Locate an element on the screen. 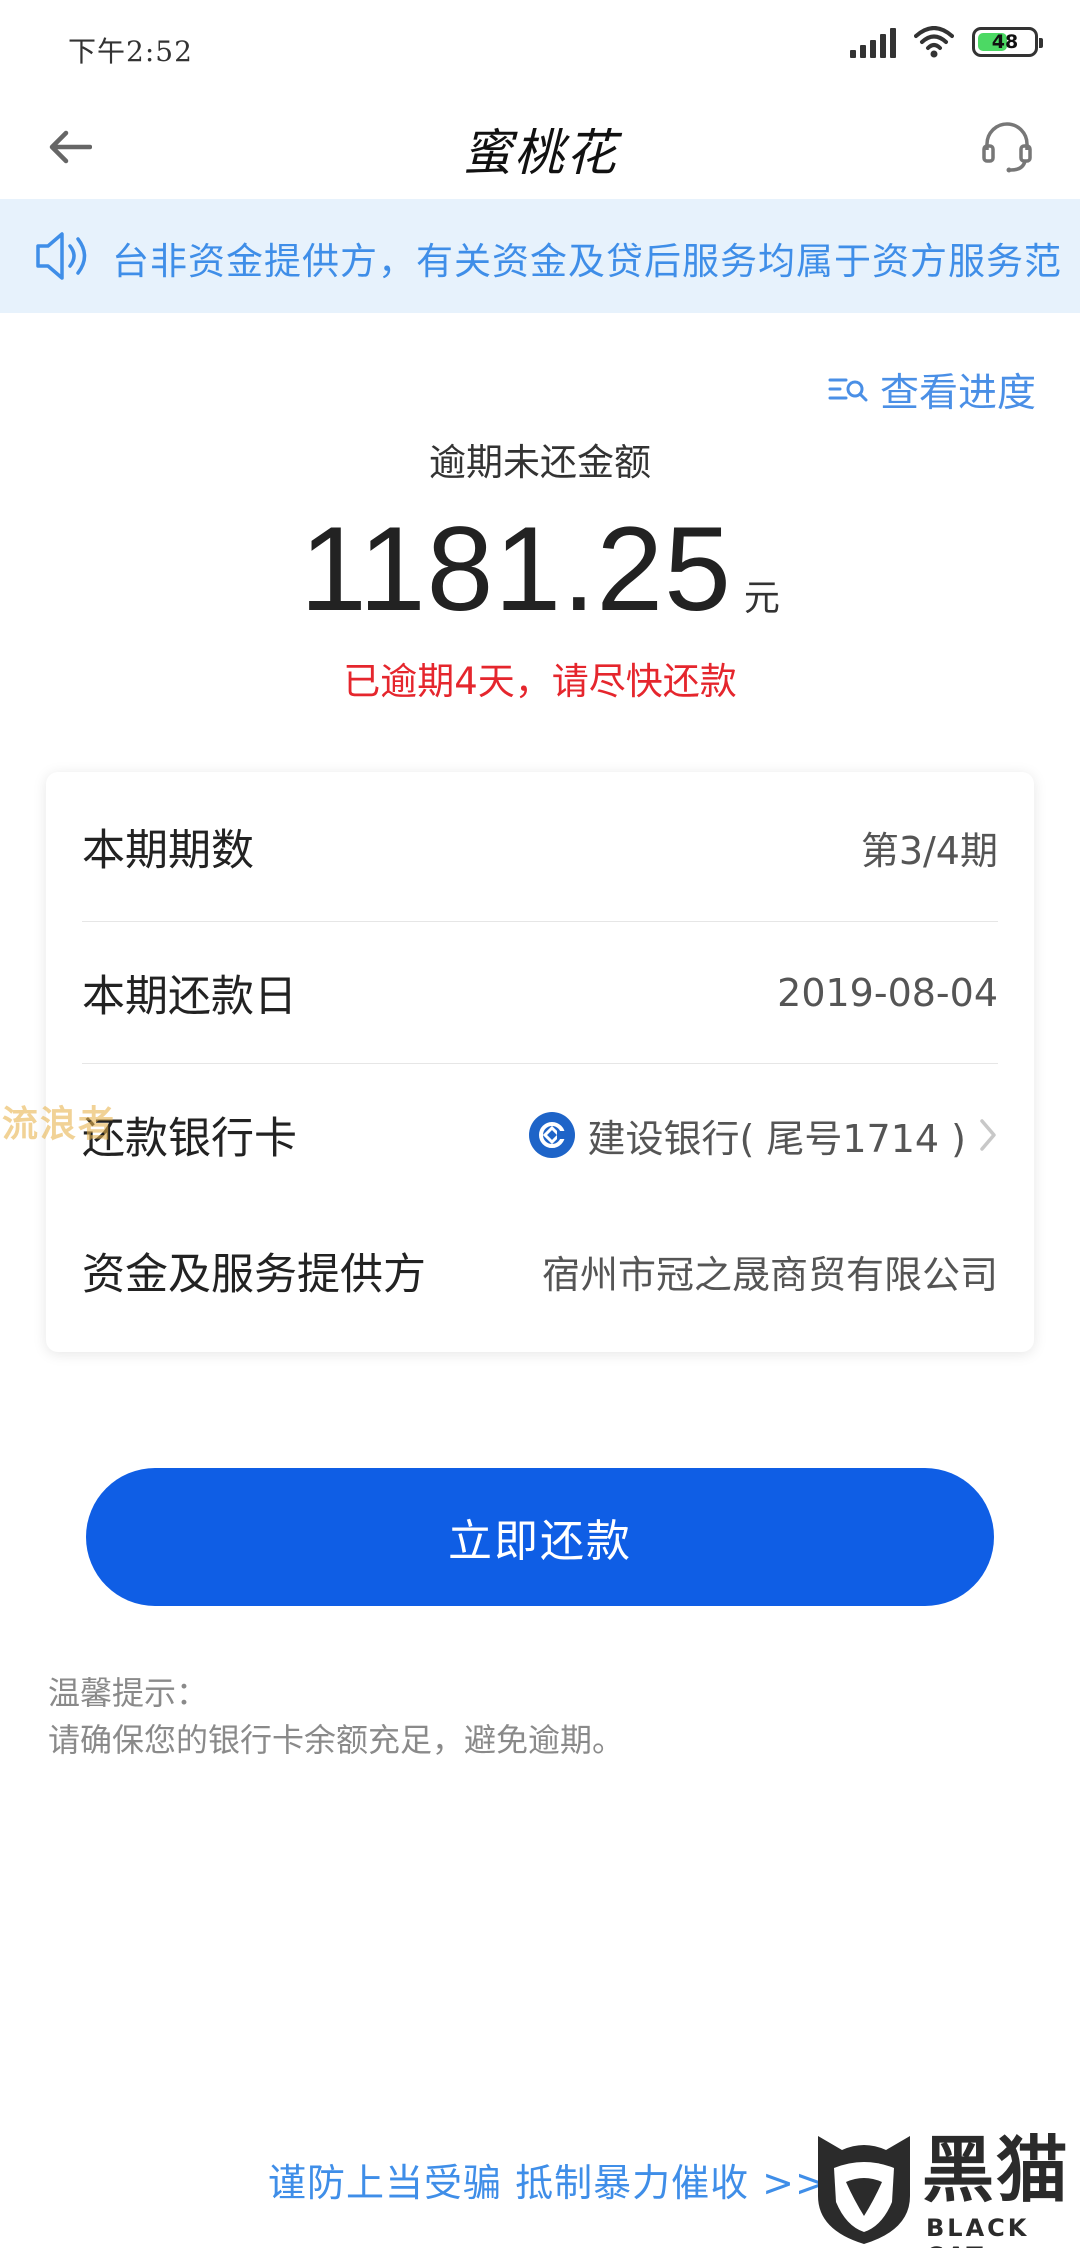  status-indicators: 48 is located at coordinates (946, 42).